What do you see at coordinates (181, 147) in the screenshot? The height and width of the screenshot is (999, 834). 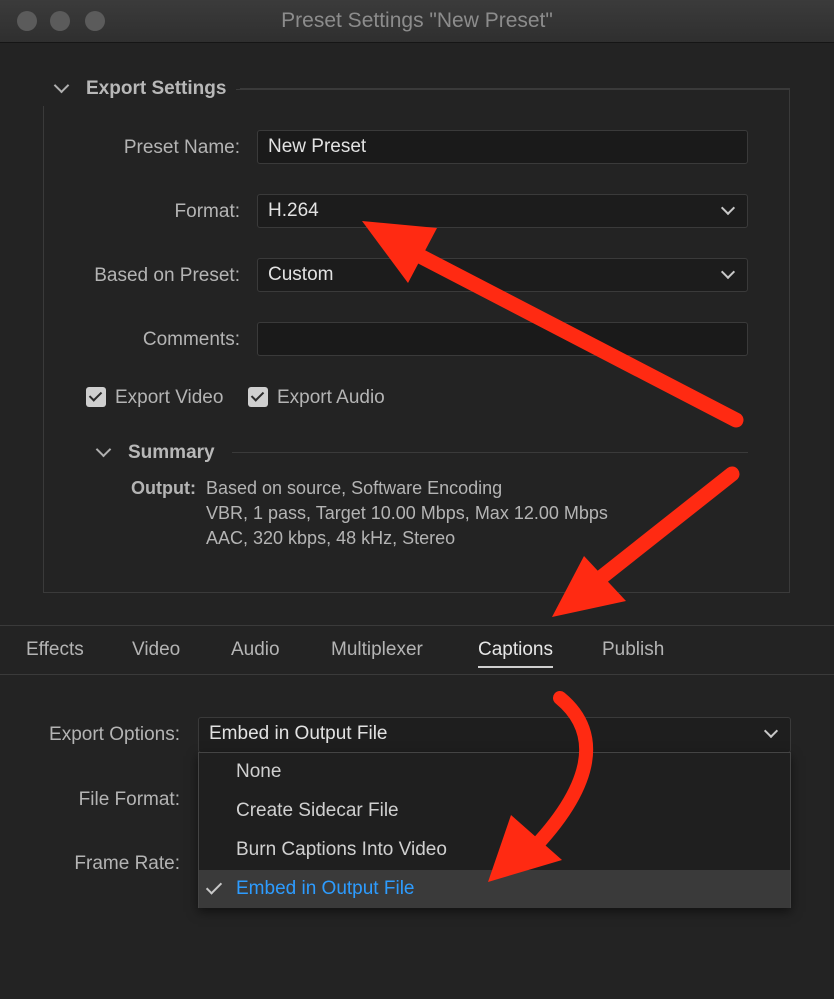 I see `preset-name-label: Preset Name:` at bounding box center [181, 147].